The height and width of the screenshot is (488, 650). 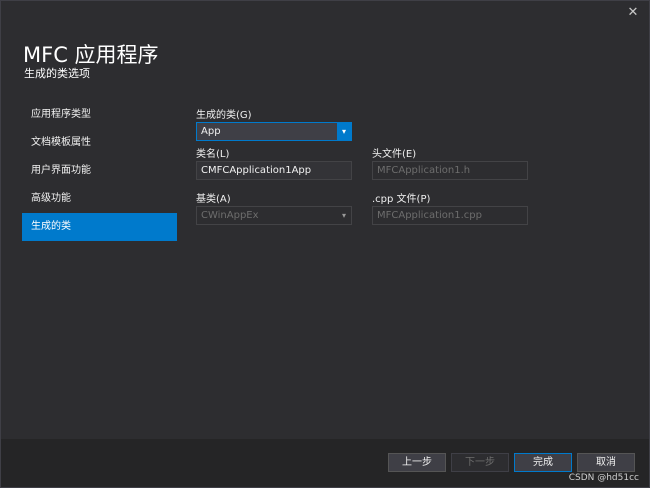 I want to click on class-name-input: CMFCApplication1App, so click(x=274, y=170).